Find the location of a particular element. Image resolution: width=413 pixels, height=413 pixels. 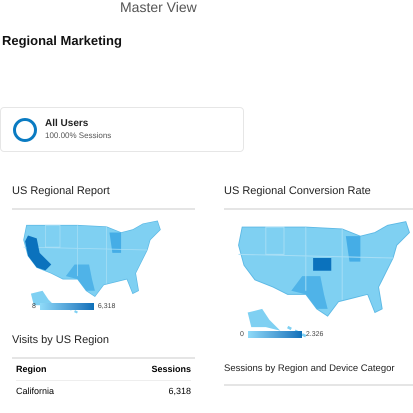

view-title: Master View is located at coordinates (158, 7).